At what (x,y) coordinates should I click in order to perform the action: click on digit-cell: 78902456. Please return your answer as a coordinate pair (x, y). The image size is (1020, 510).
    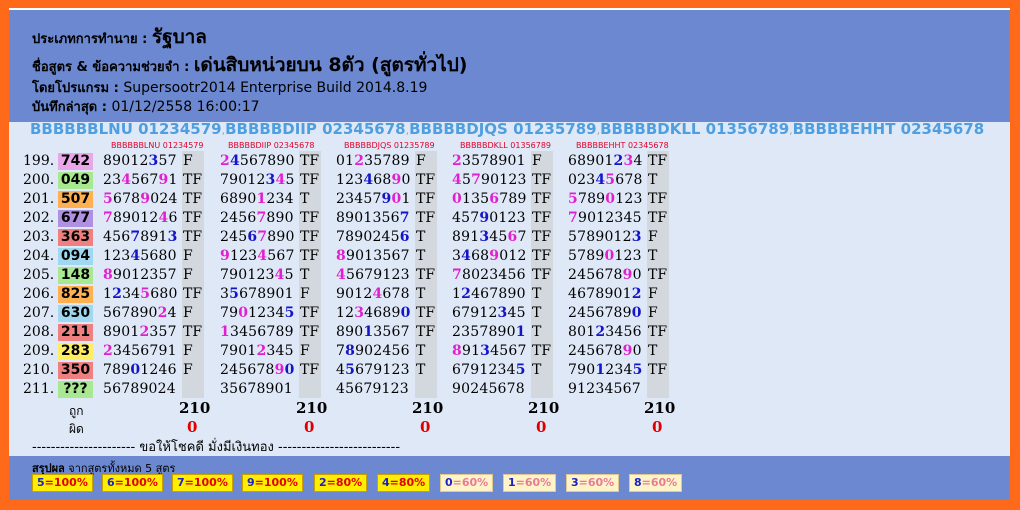
    Looking at the image, I should click on (373, 351).